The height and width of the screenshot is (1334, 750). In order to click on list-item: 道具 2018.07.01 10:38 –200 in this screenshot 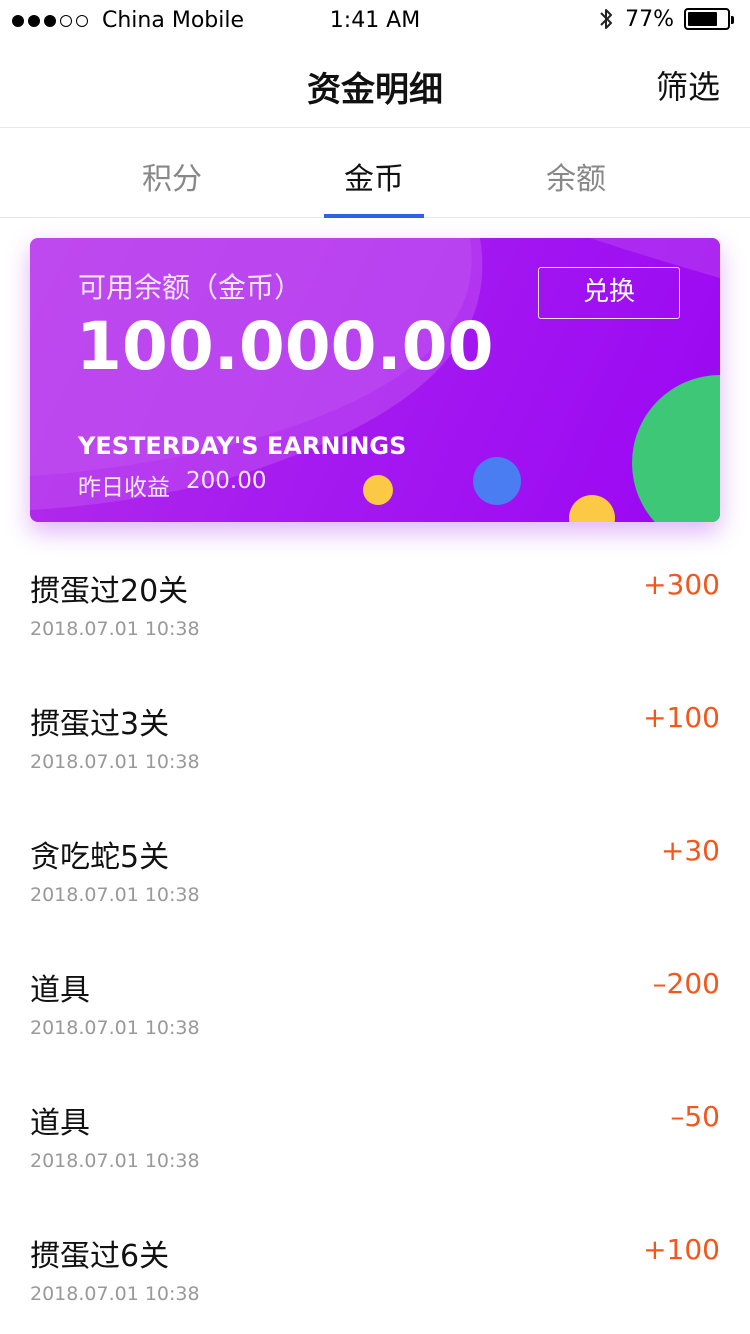, I will do `click(375, 987)`.